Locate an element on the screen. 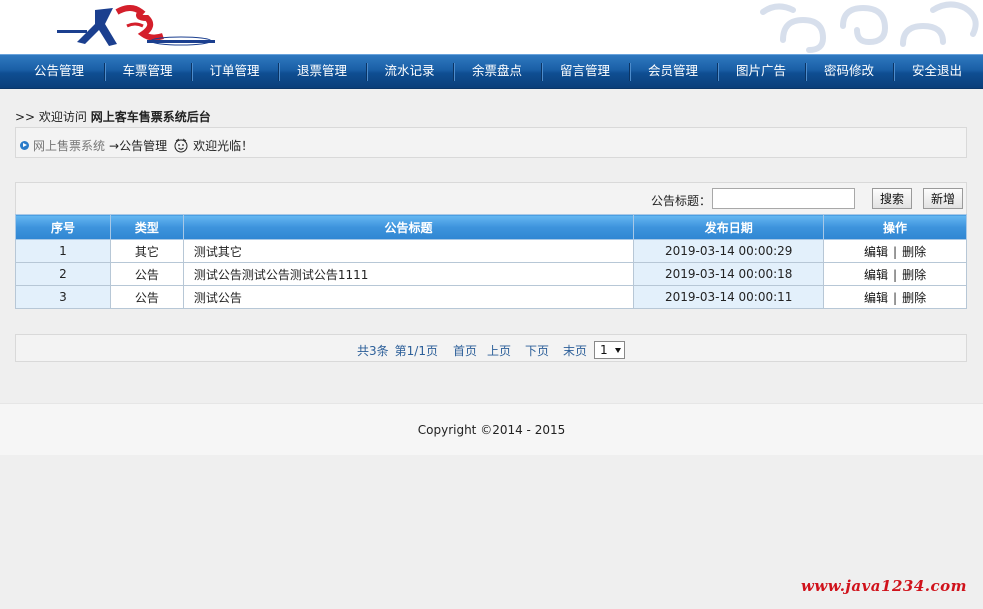 This screenshot has width=983, height=609. page-select-value: 1 is located at coordinates (604, 350).